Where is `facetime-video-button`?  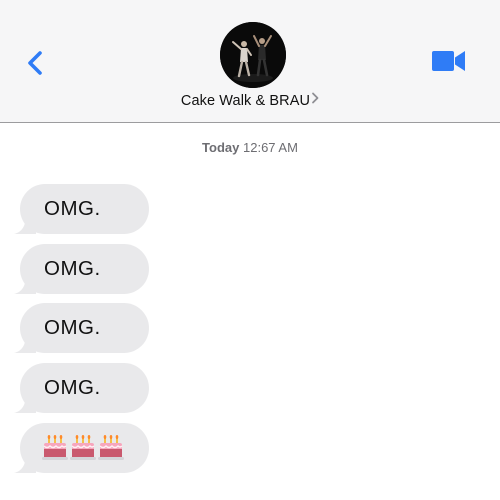
facetime-video-button is located at coordinates (449, 61).